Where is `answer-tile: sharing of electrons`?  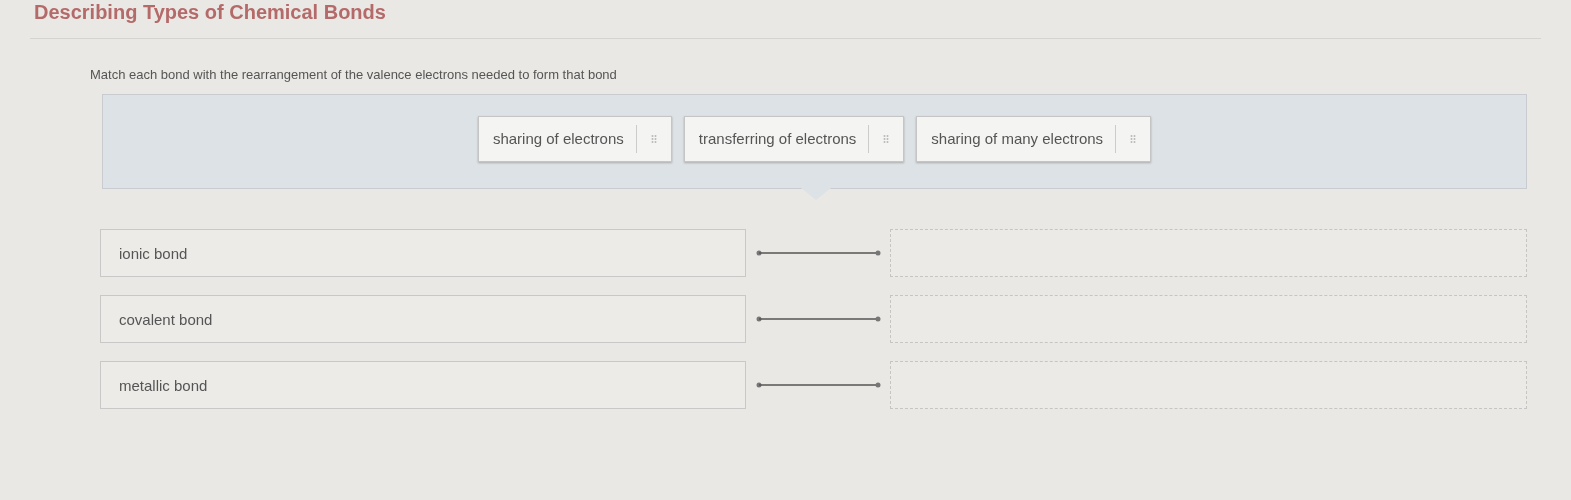 answer-tile: sharing of electrons is located at coordinates (574, 138).